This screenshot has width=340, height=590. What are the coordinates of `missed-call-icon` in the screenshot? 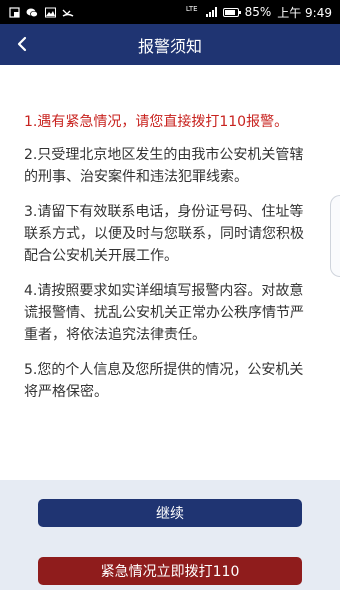 It's located at (68, 12).